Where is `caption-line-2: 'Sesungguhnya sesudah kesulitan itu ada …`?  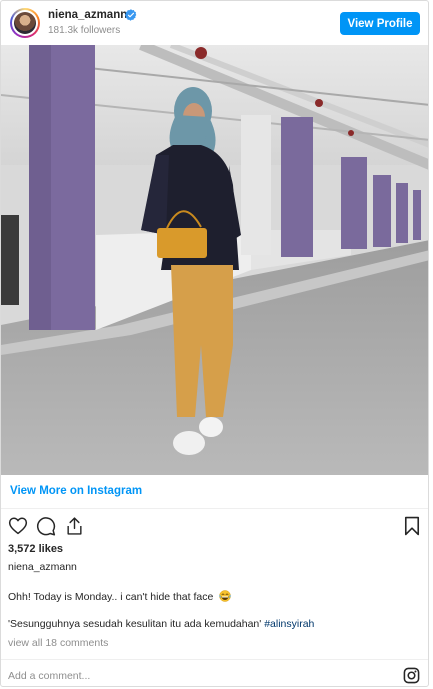 caption-line-2: 'Sesungguhnya sesudah kesulitan itu ada … is located at coordinates (161, 624).